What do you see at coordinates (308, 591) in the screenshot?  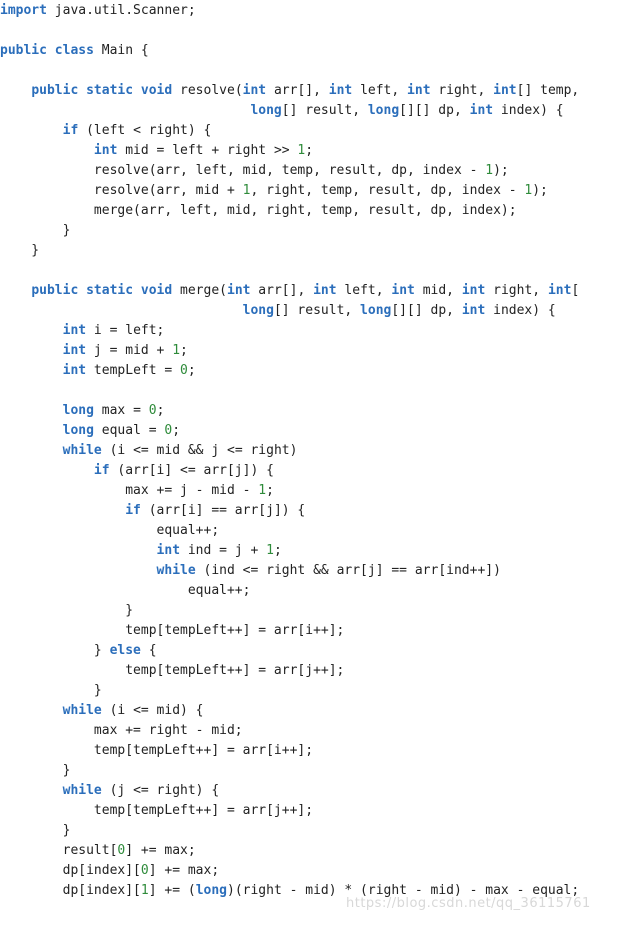 I see `code-line: equal++;` at bounding box center [308, 591].